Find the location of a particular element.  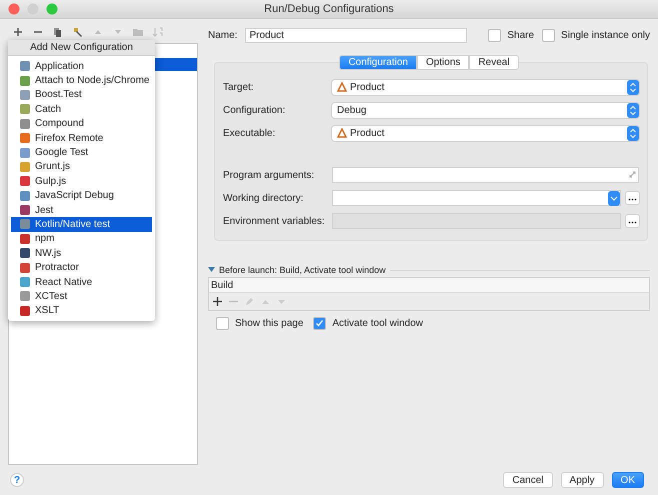

copy-icon is located at coordinates (58, 32).